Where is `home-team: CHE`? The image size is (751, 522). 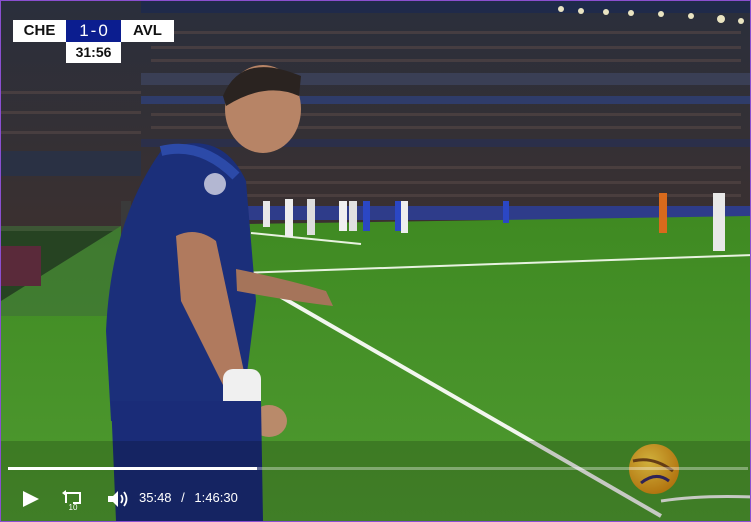
home-team: CHE is located at coordinates (39, 31).